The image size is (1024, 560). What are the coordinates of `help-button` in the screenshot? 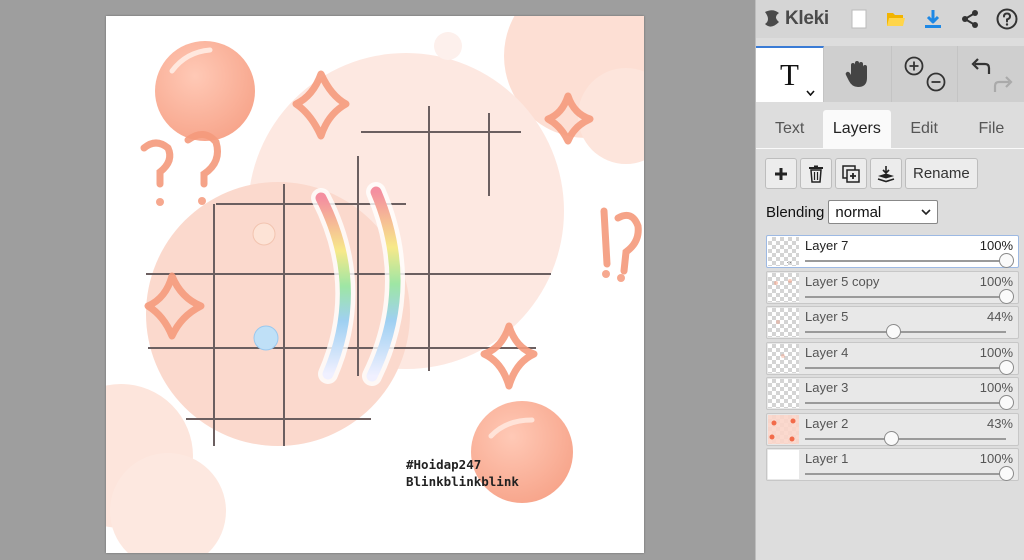 It's located at (1006, 19).